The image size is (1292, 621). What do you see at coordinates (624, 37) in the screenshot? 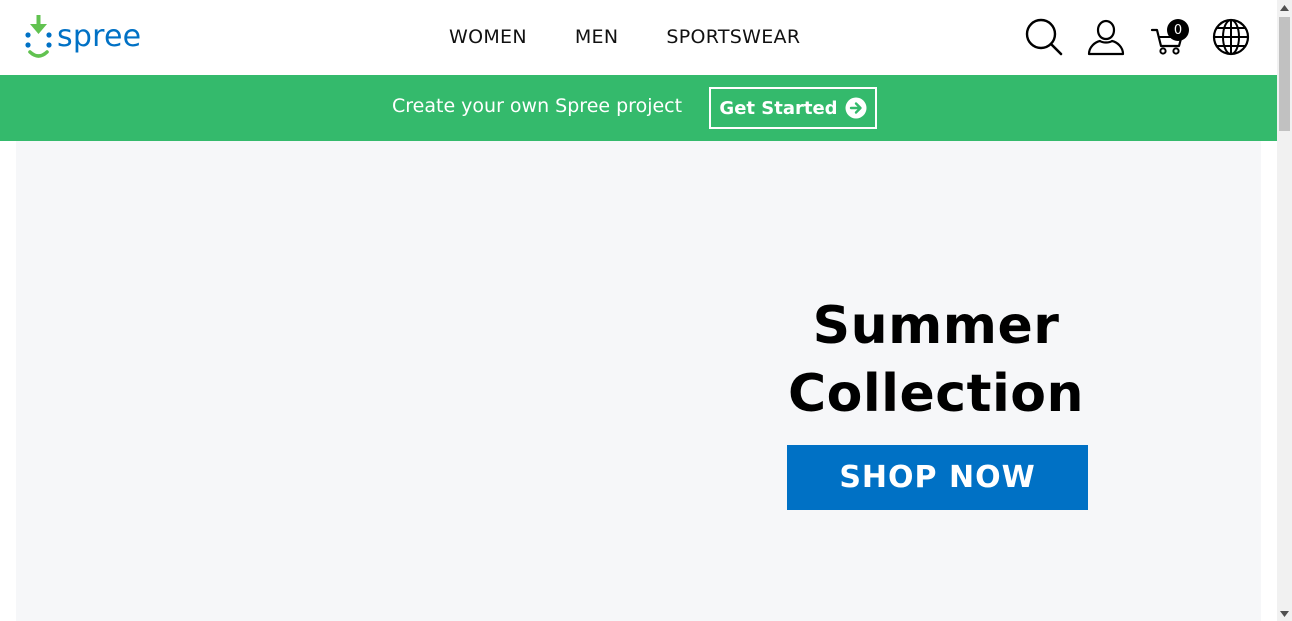
I see `main-nav: WOMEN MEN SPORTSWEAR` at bounding box center [624, 37].